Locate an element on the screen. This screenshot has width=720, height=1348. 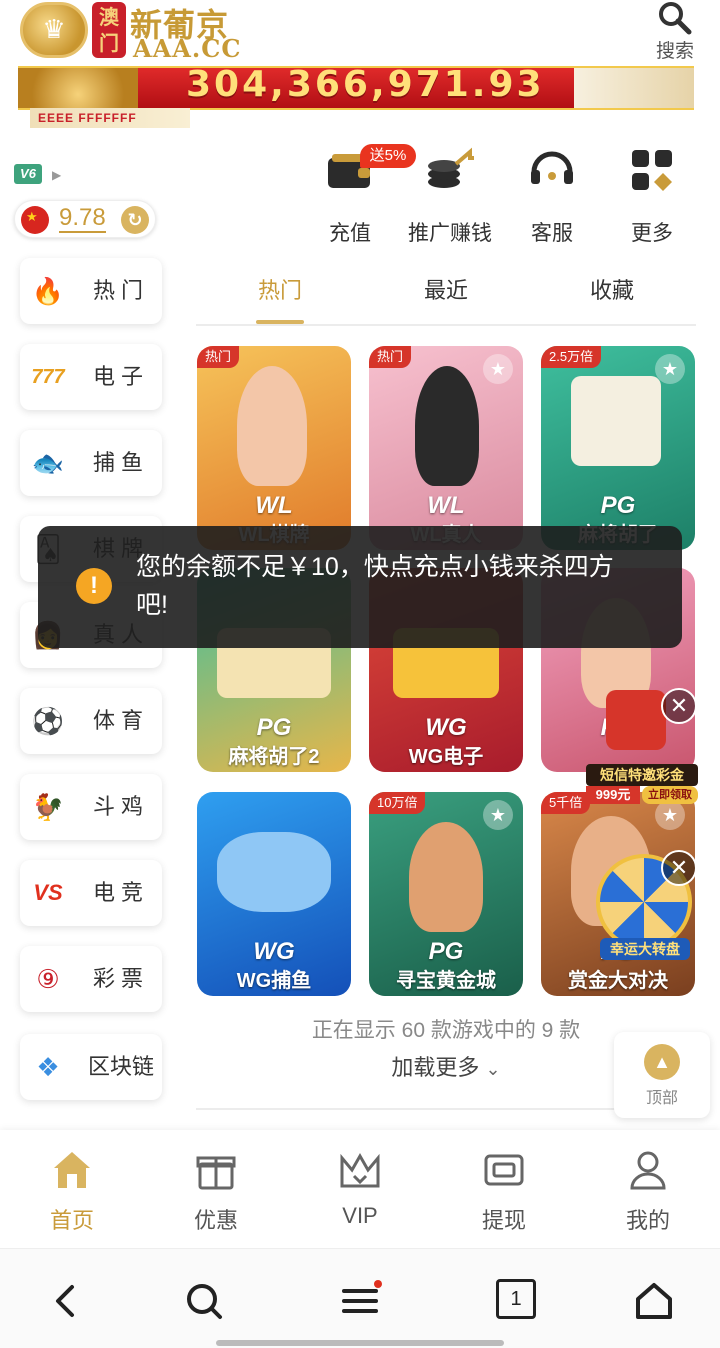
game-card: 10万倍 ★ PG 寻宝黄金城 is located at coordinates (446, 894).